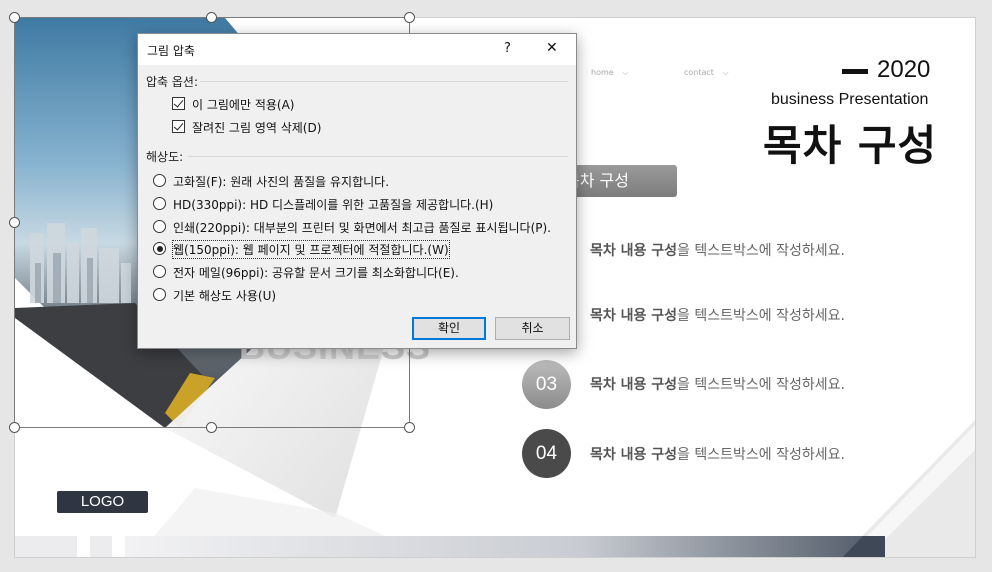 This screenshot has height=572, width=992. I want to click on radio-high-fidelity, so click(159, 180).